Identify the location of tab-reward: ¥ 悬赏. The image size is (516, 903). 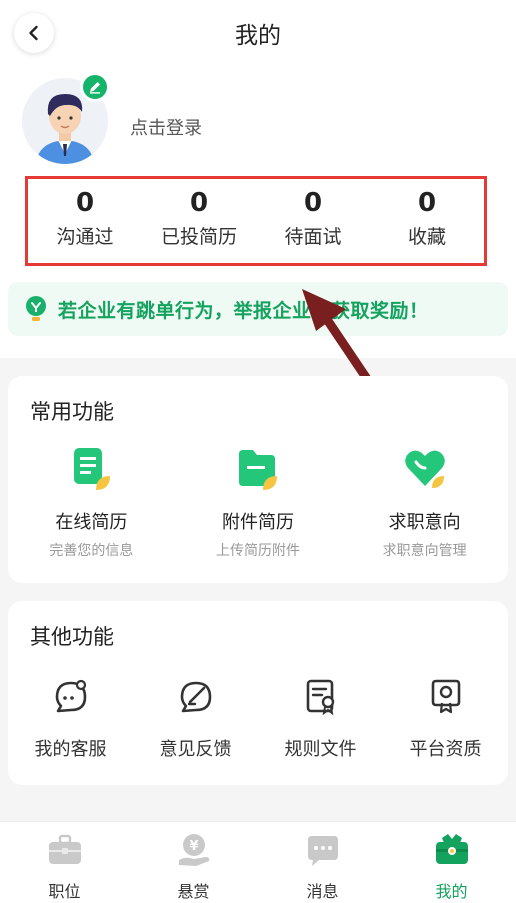
(193, 862).